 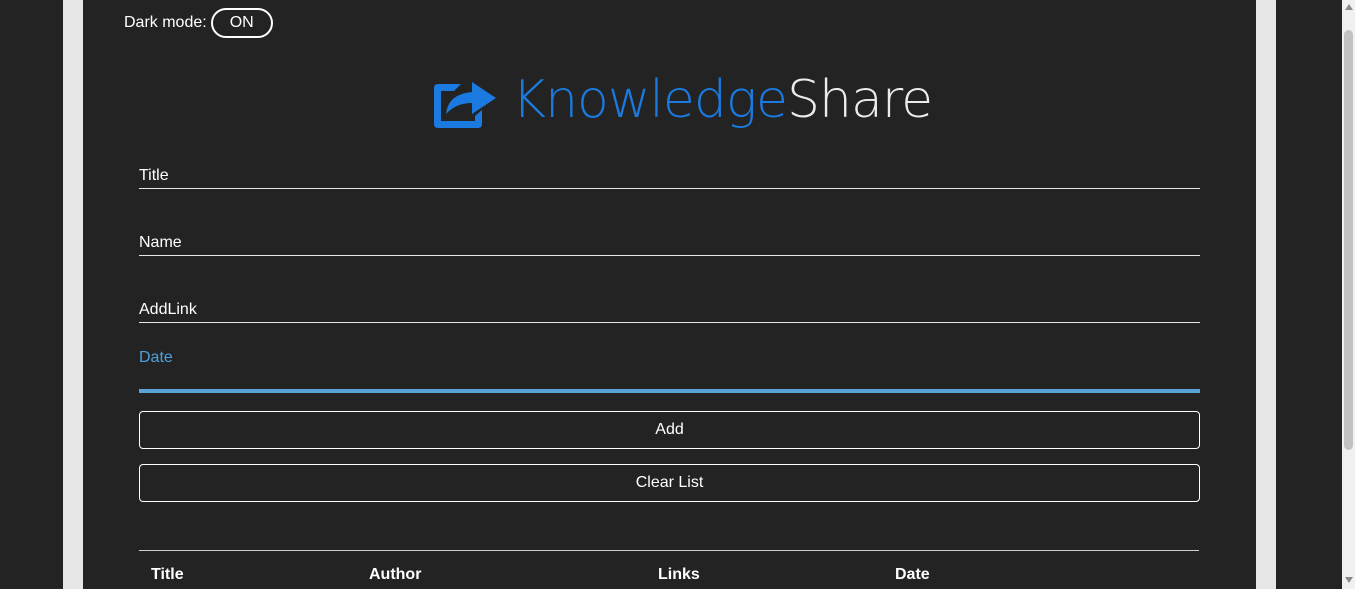 What do you see at coordinates (168, 309) in the screenshot?
I see `addlink-field-label: AddLink` at bounding box center [168, 309].